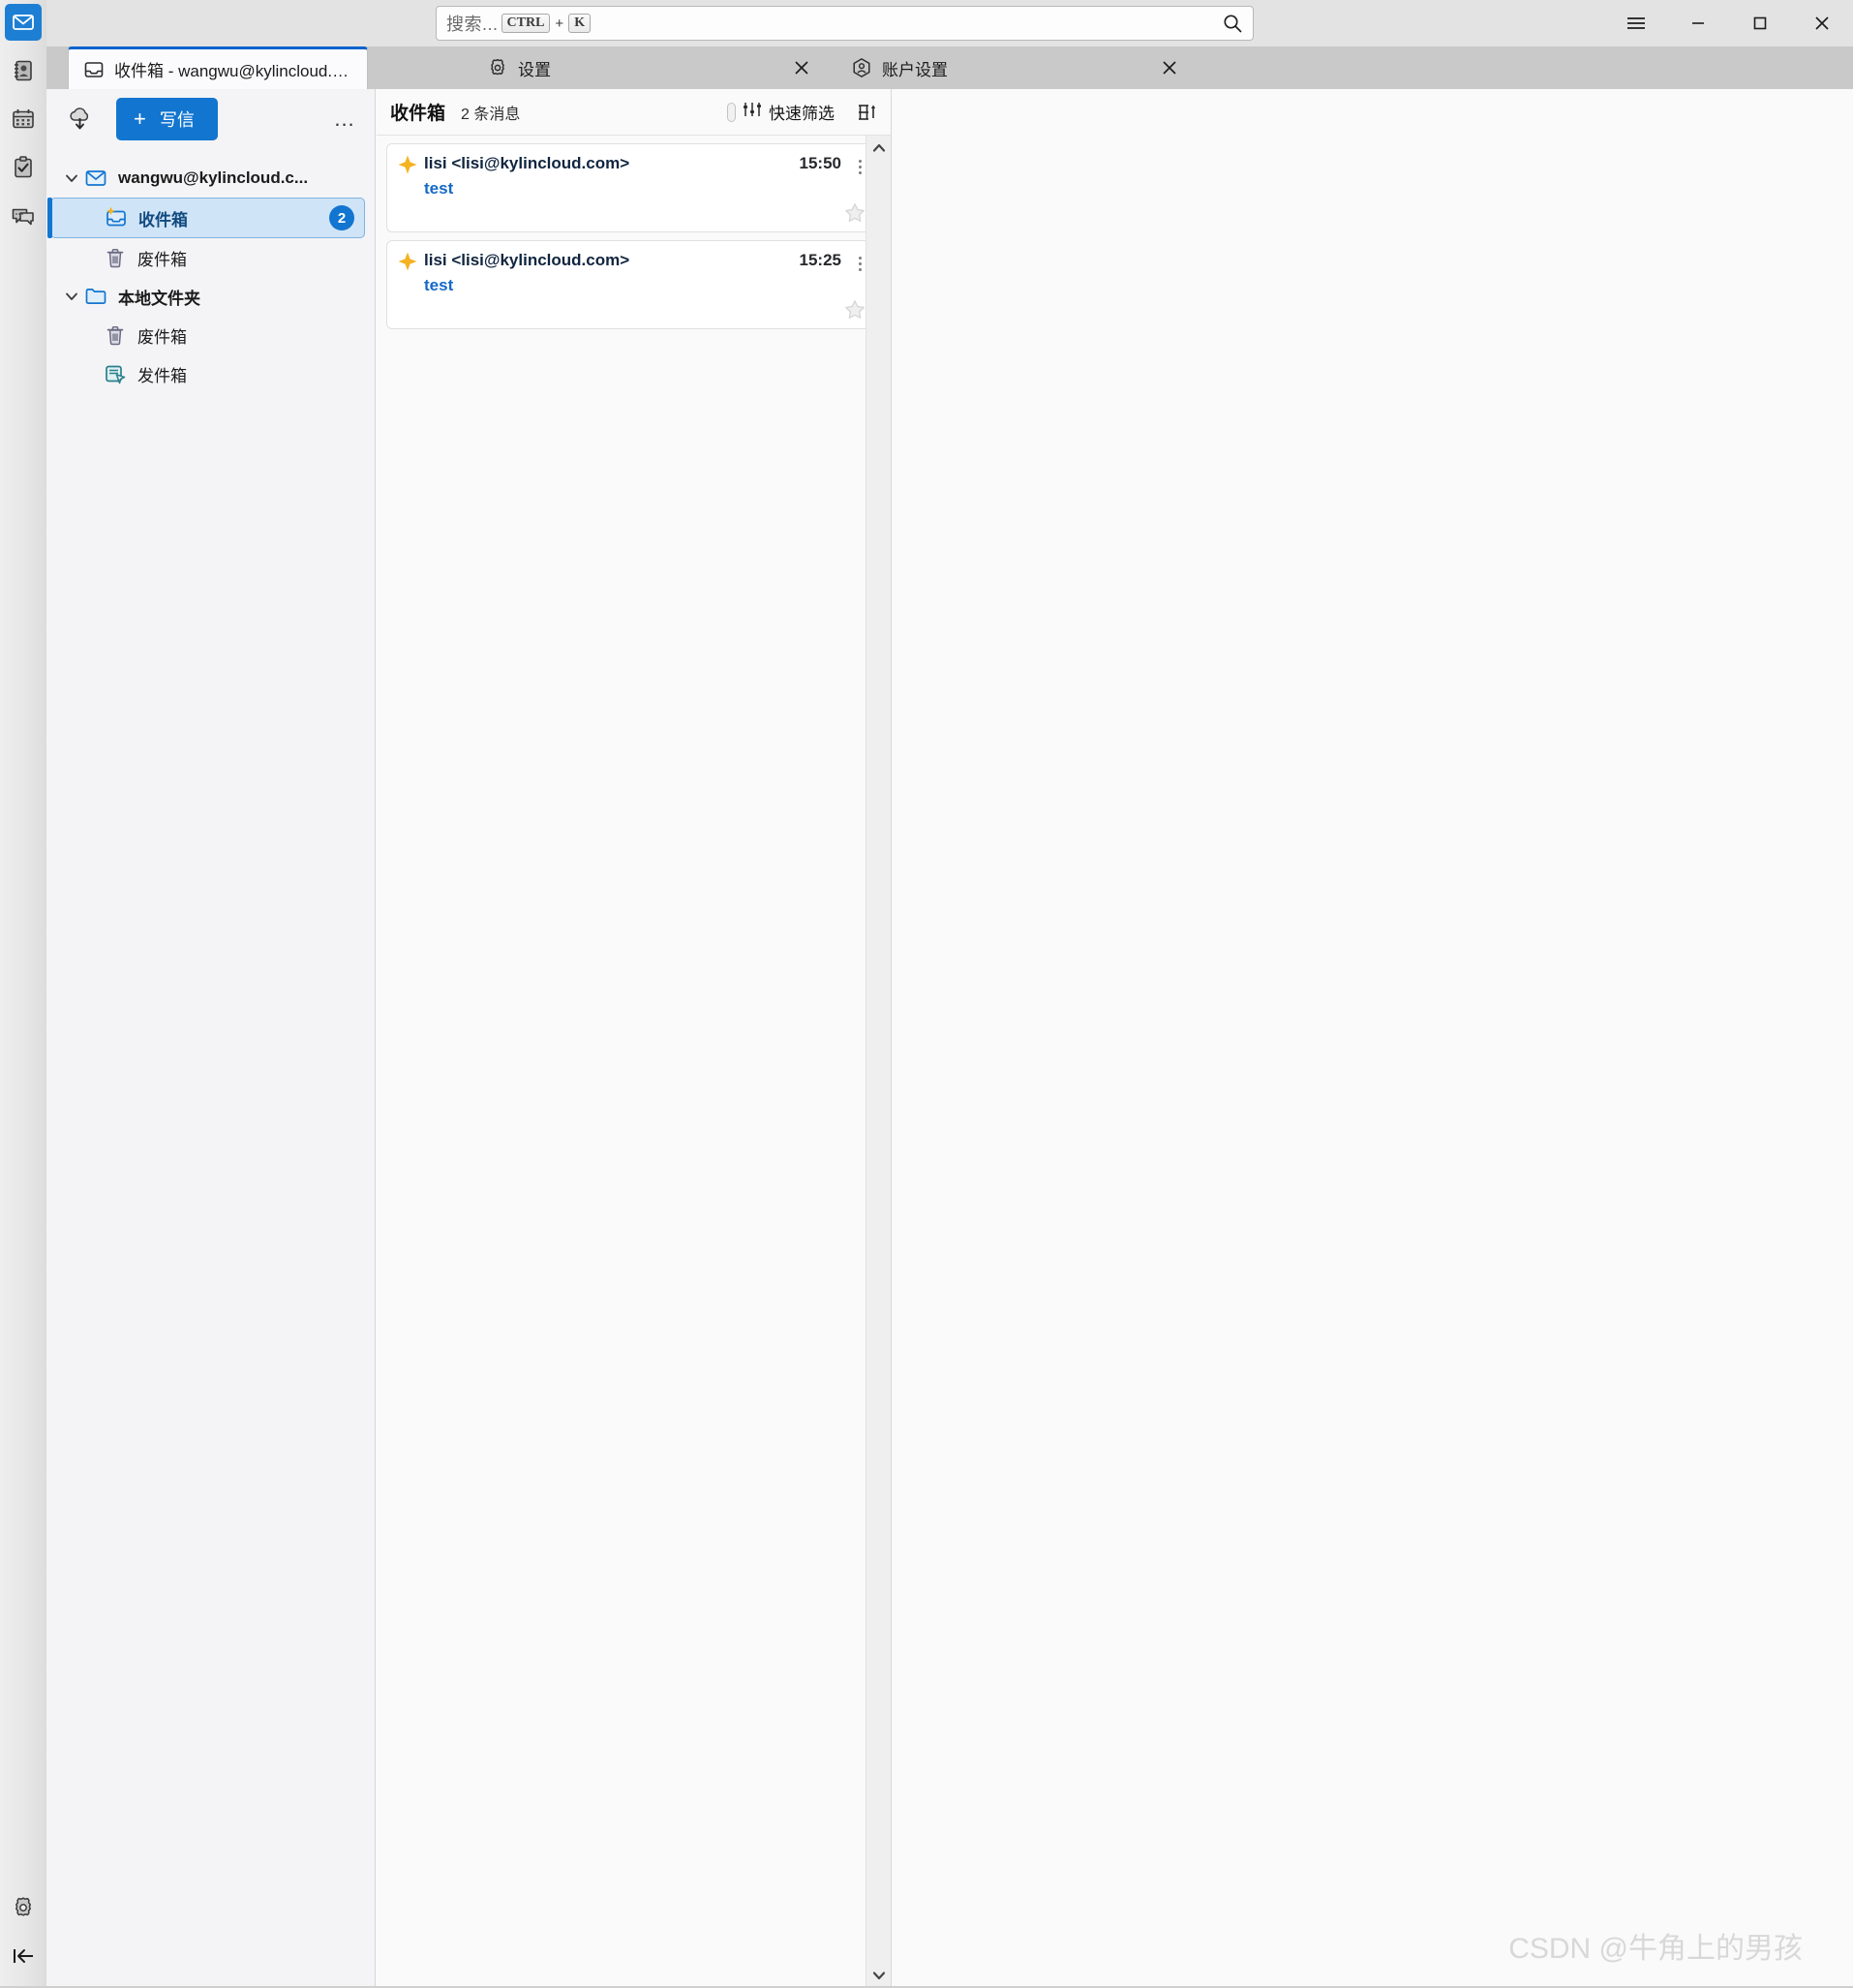  What do you see at coordinates (535, 69) in the screenshot?
I see `tab-settings-label: 设置` at bounding box center [535, 69].